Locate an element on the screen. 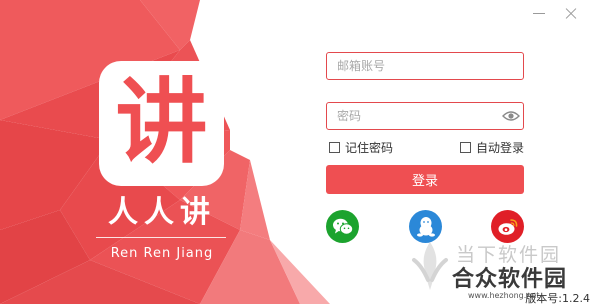  auto-login-checkbox is located at coordinates (465, 147).